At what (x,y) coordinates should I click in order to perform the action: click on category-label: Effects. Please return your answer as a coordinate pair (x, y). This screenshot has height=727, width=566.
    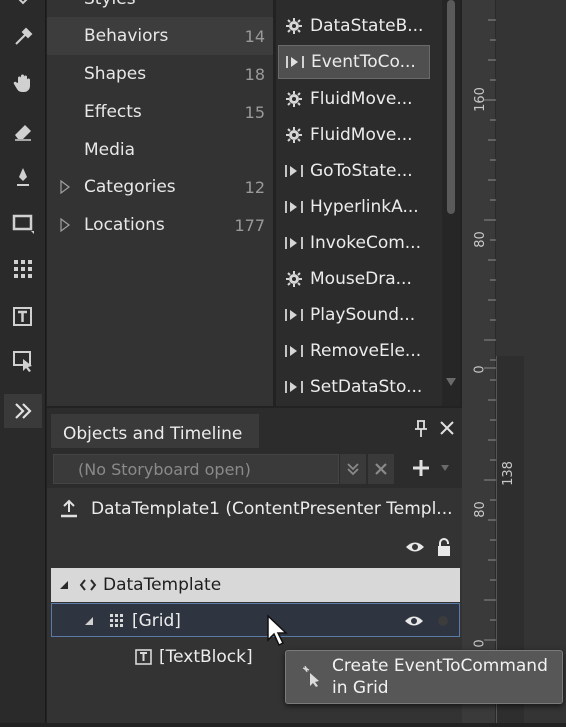
    Looking at the image, I should click on (113, 112).